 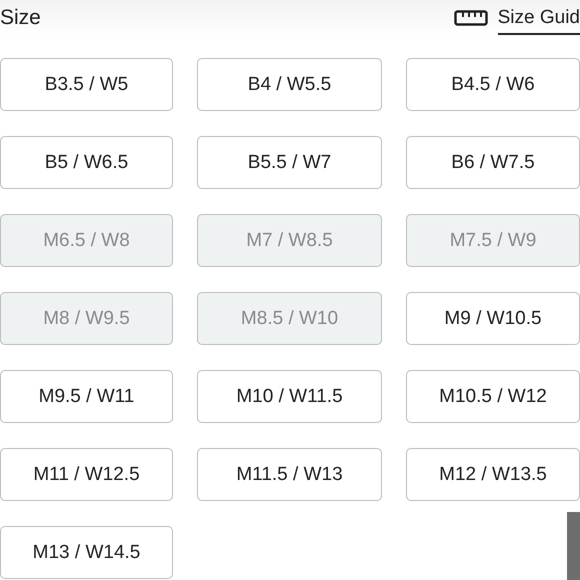 I want to click on size-option: M10 / W11.5, so click(x=289, y=396).